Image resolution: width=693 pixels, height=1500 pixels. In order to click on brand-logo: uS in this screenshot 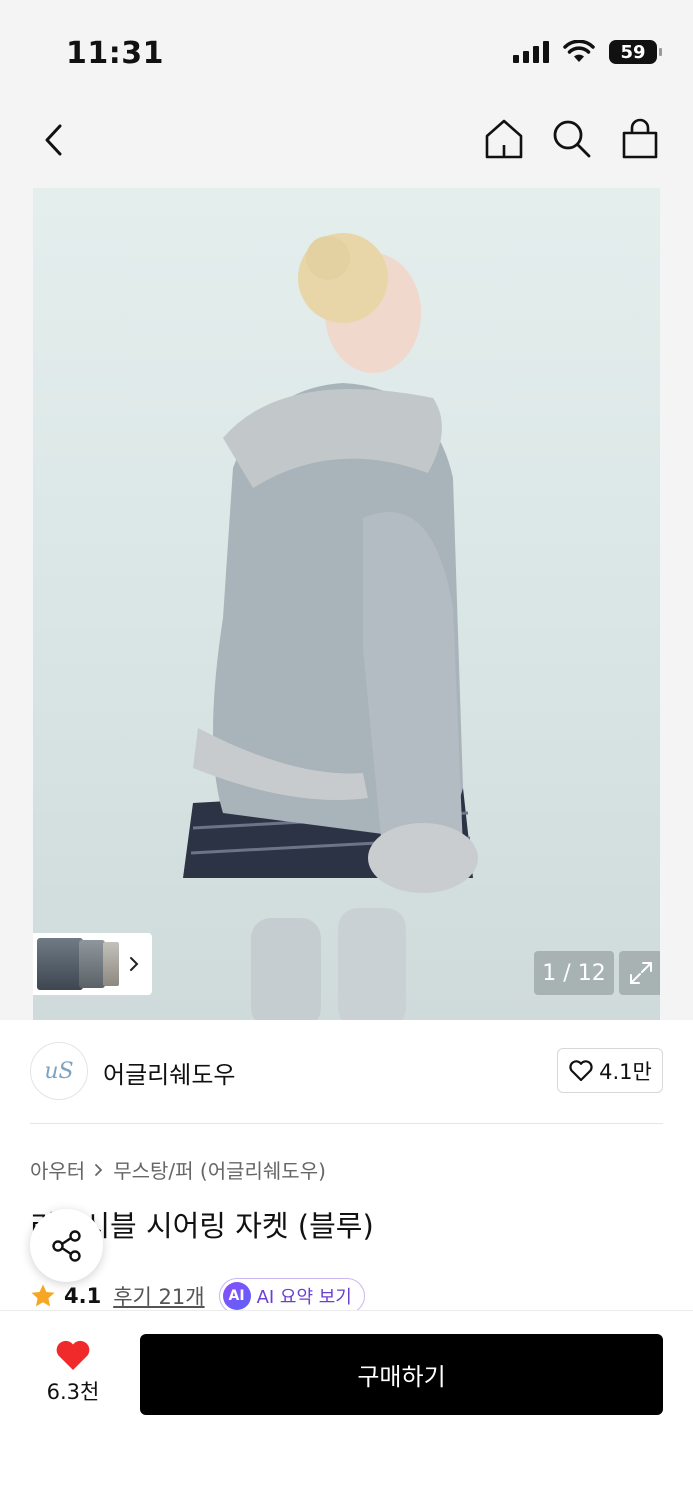, I will do `click(59, 1071)`.